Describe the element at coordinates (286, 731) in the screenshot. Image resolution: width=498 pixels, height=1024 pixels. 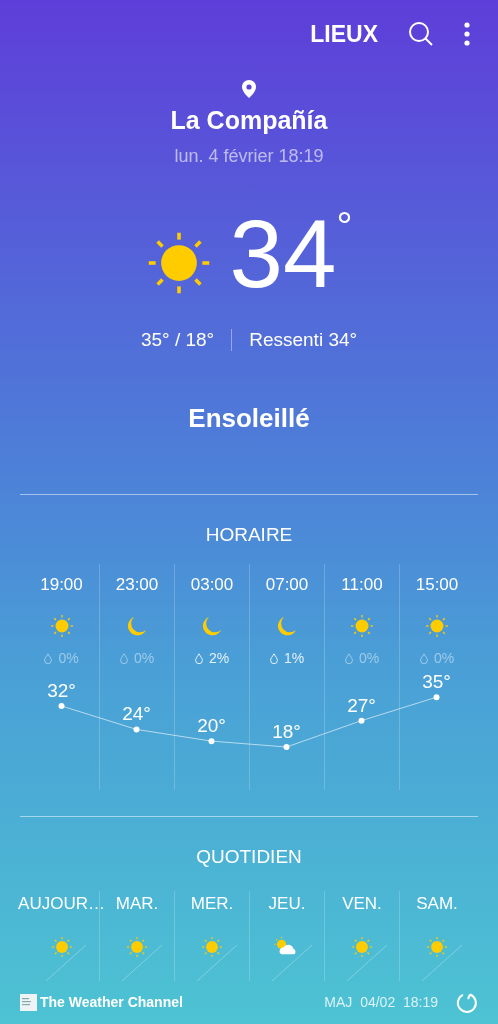
I see `temperature-label: 18°` at that location.